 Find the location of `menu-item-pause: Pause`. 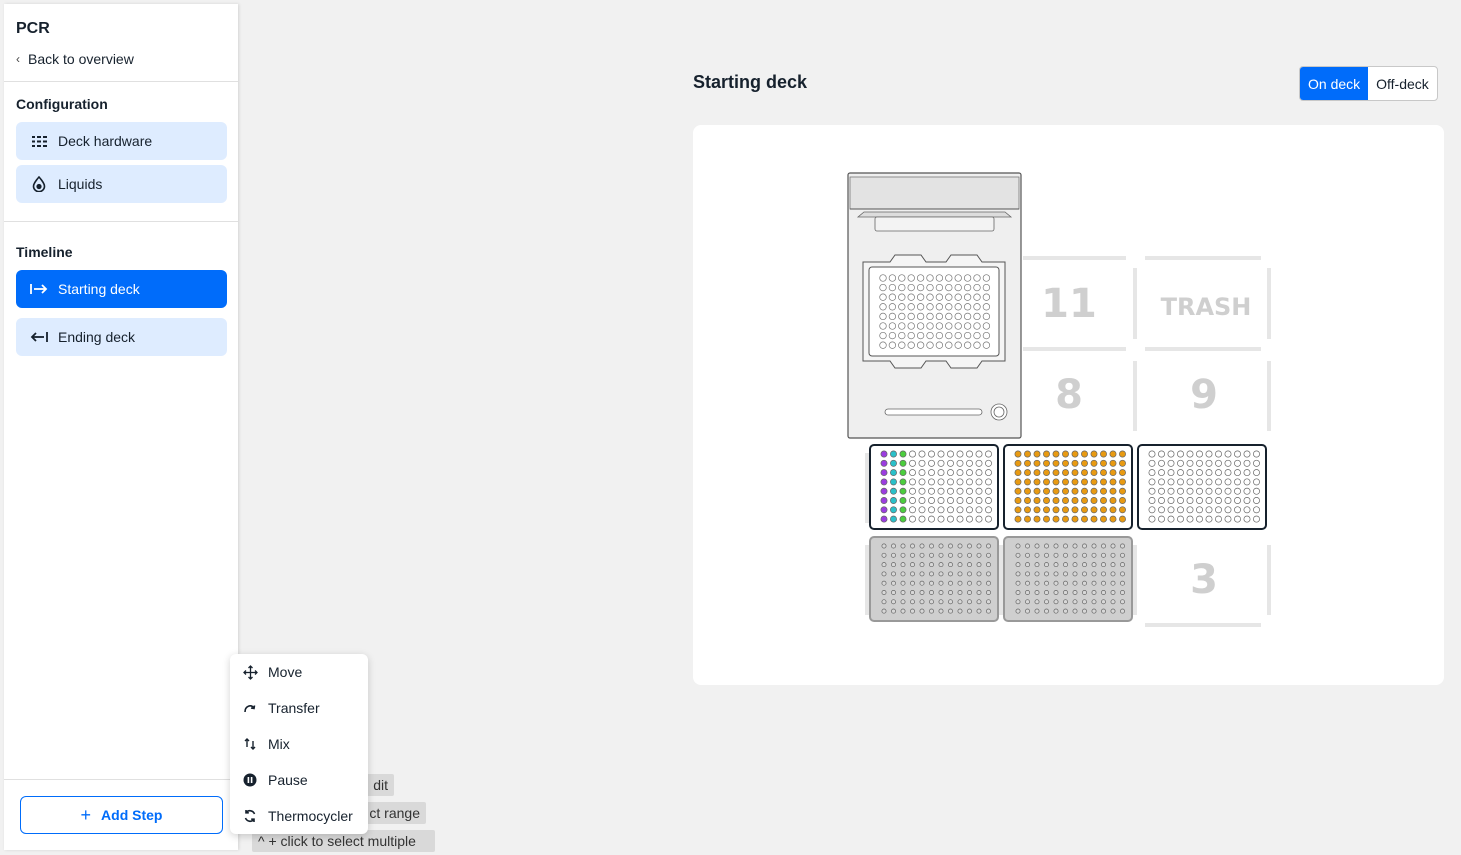

menu-item-pause: Pause is located at coordinates (299, 780).